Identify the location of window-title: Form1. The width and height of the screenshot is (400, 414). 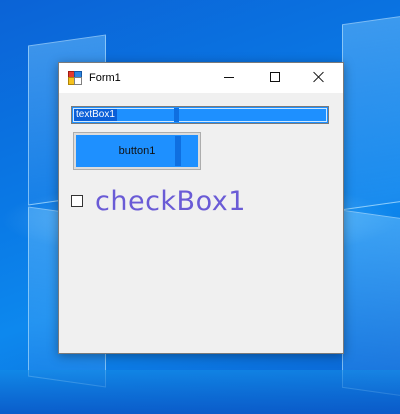
(105, 78).